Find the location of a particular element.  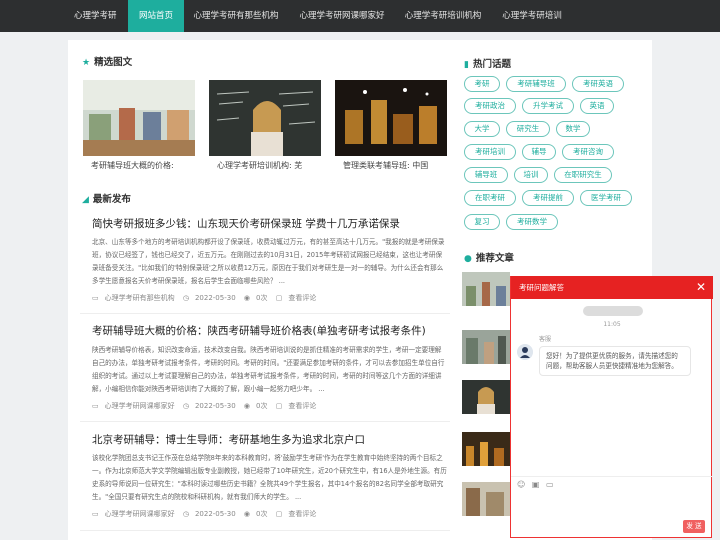

emoji-icon: ☺ is located at coordinates (521, 484).